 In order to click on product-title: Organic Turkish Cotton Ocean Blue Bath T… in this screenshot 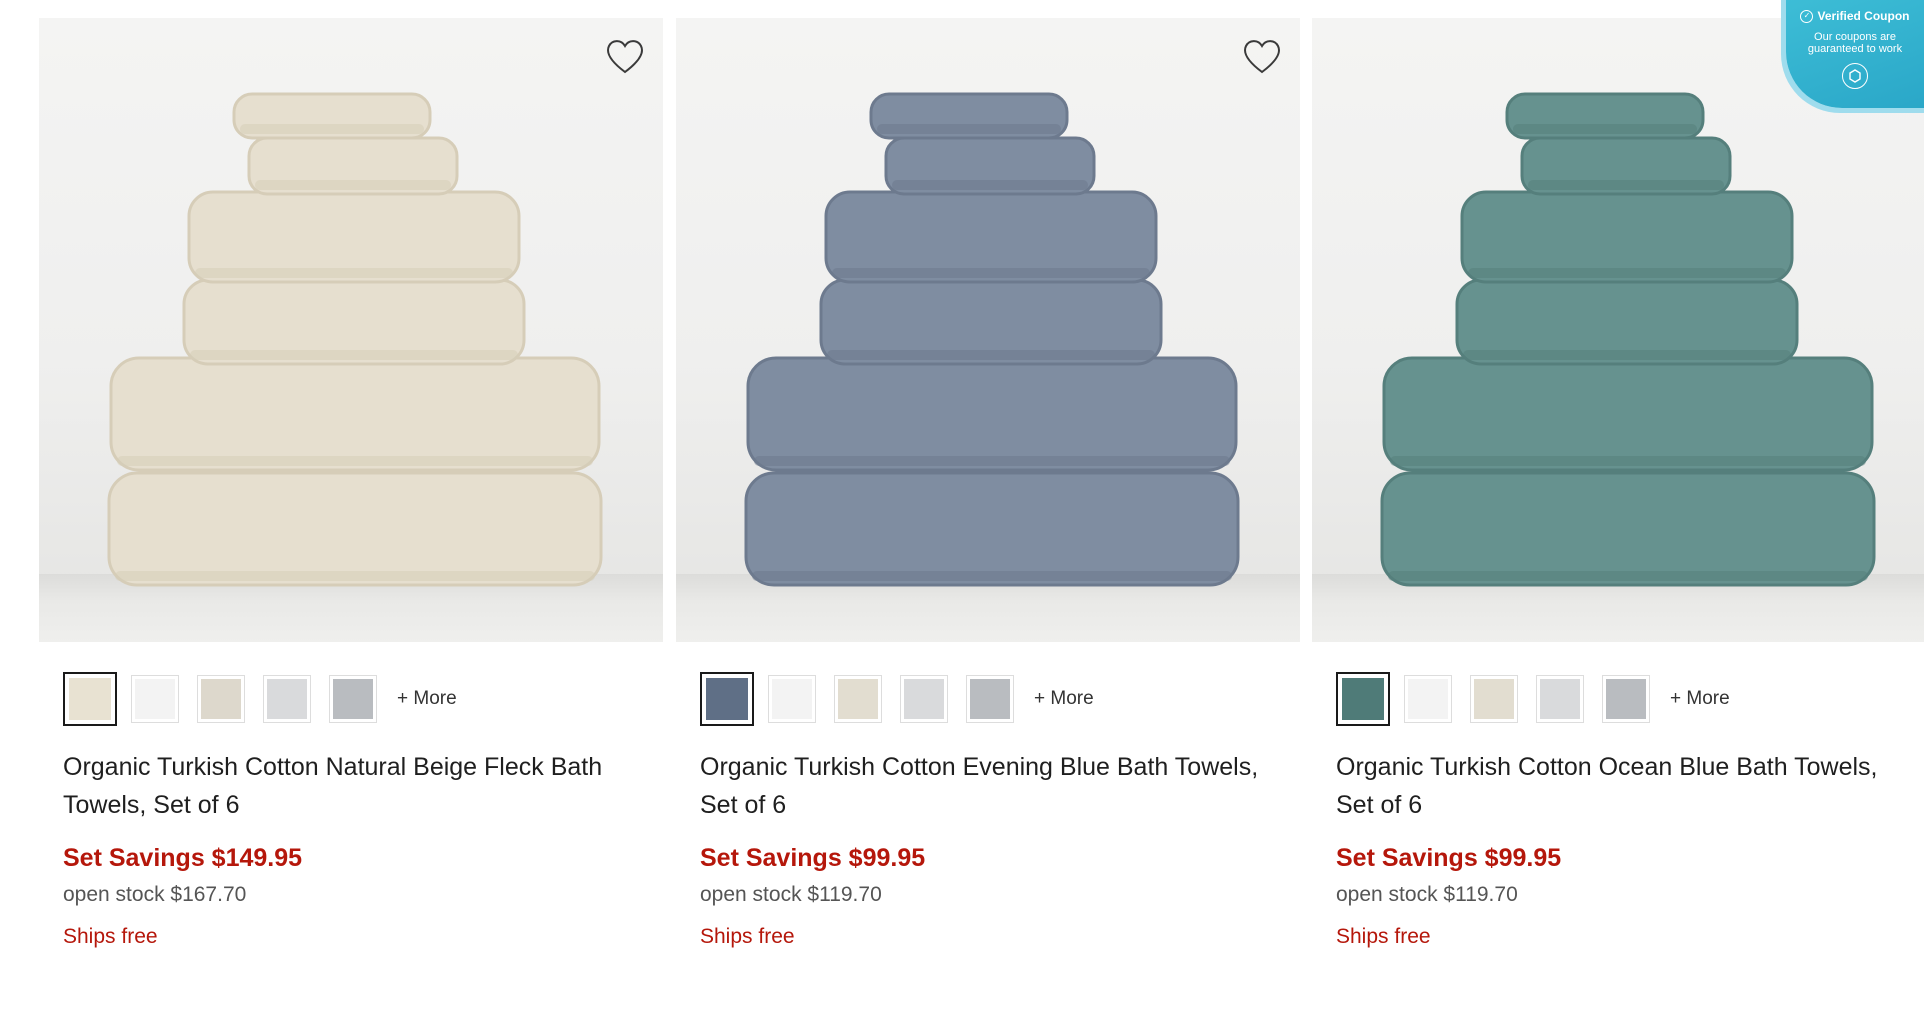, I will do `click(1618, 786)`.